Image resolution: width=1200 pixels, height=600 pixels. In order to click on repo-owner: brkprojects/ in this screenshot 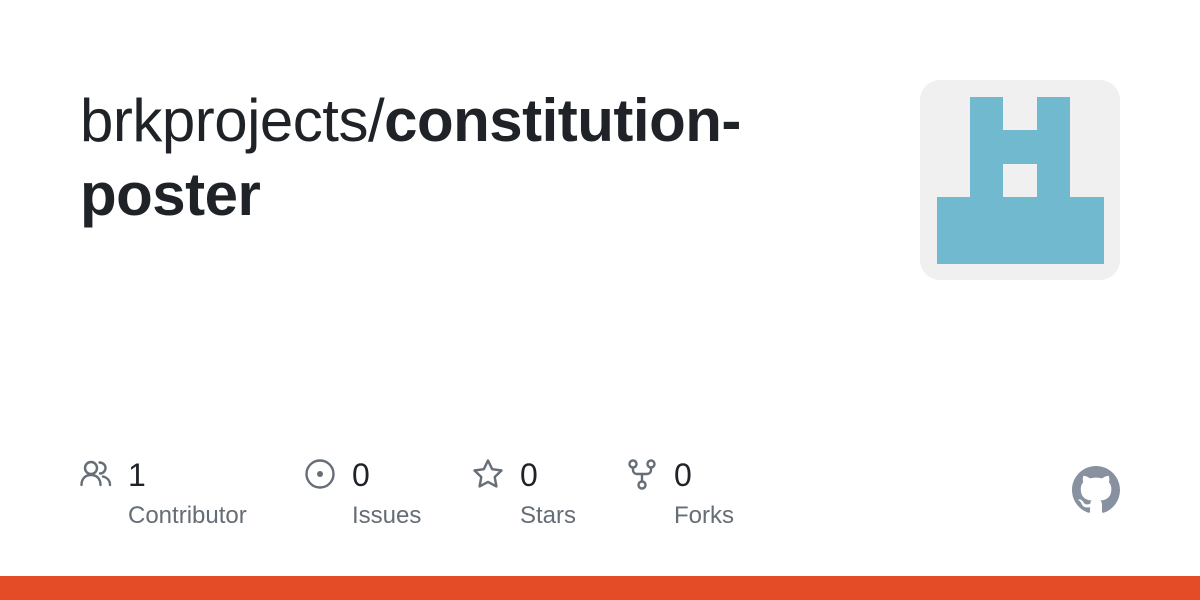, I will do `click(232, 120)`.